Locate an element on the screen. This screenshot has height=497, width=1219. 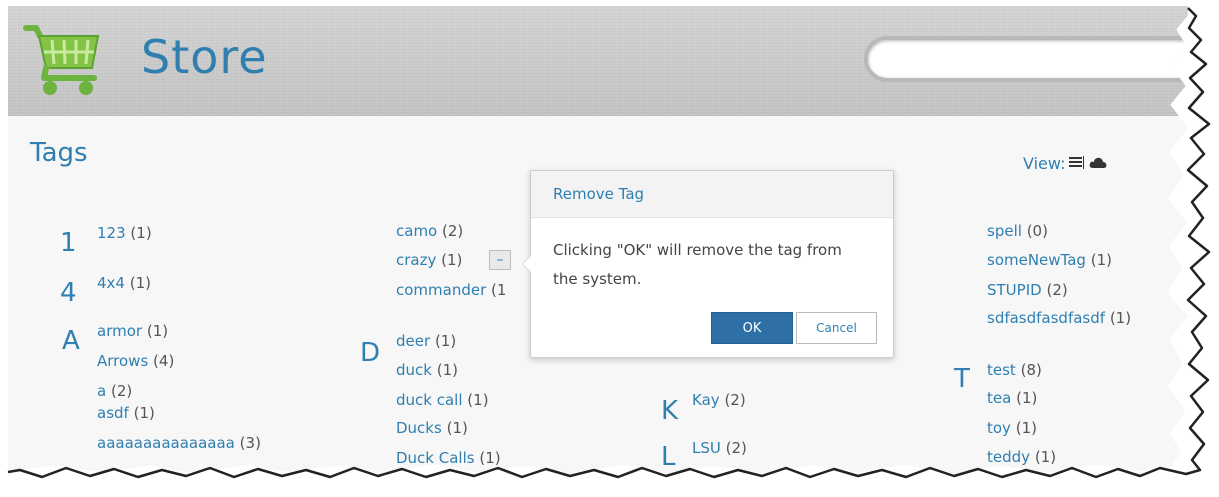
tag-name: Arrows is located at coordinates (122, 361).